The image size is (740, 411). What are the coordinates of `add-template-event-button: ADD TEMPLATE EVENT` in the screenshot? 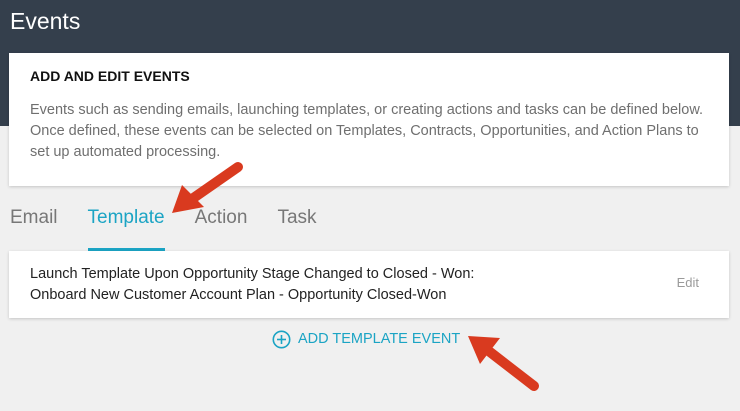 It's located at (366, 339).